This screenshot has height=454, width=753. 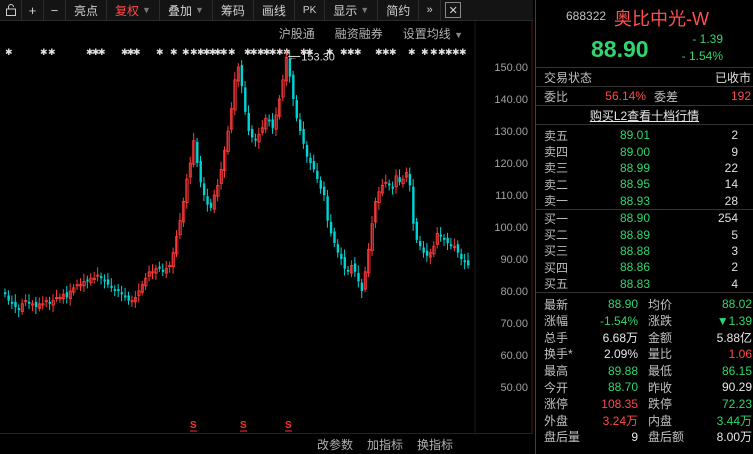 What do you see at coordinates (641, 267) in the screenshot?
I see `bid-row: 买四 88.86 2` at bounding box center [641, 267].